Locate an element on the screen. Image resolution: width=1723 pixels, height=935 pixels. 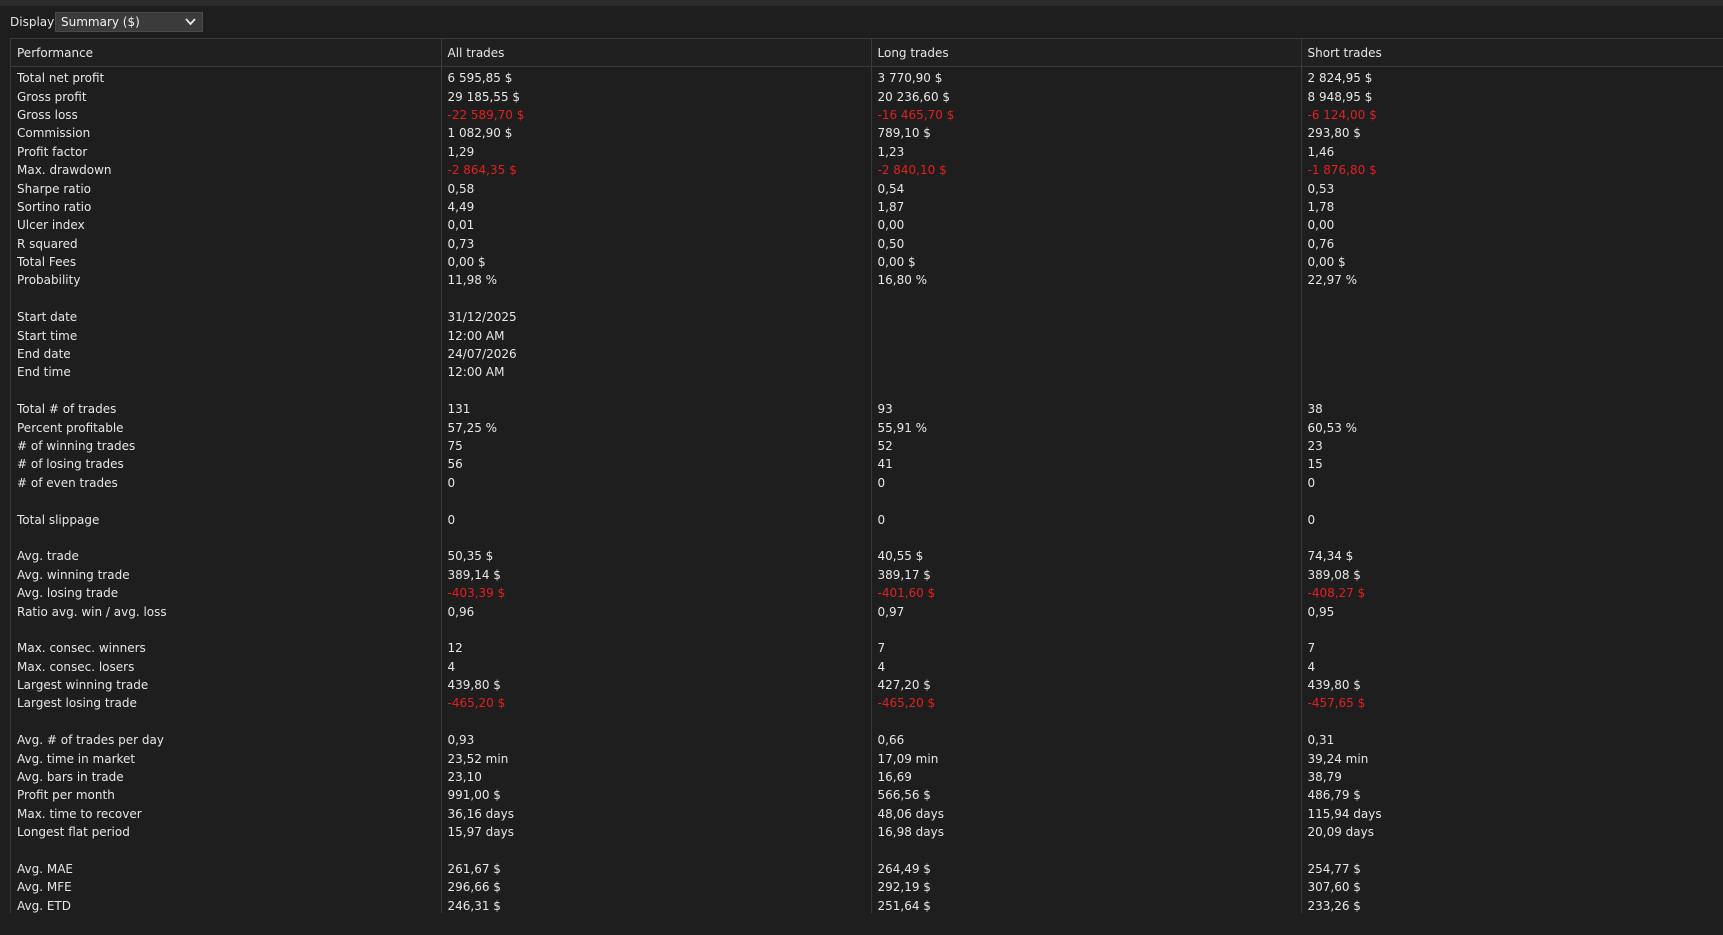
table-row: Total Fees 0,00 $0,00 $0,00 $ is located at coordinates (867, 262).